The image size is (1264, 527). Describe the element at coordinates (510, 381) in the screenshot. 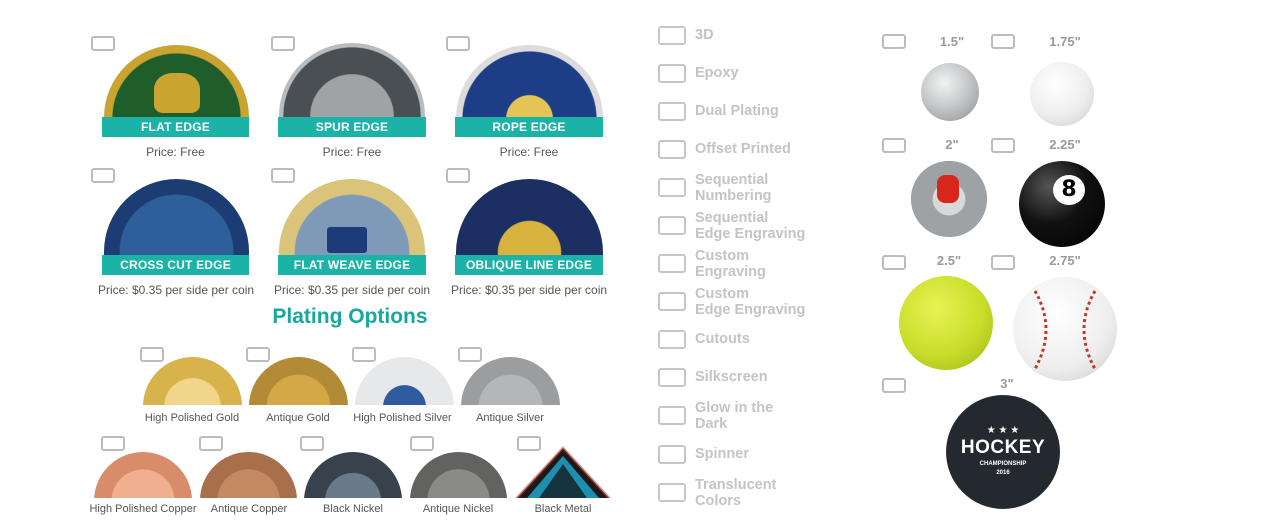

I see `antique-silver-coin-image` at that location.